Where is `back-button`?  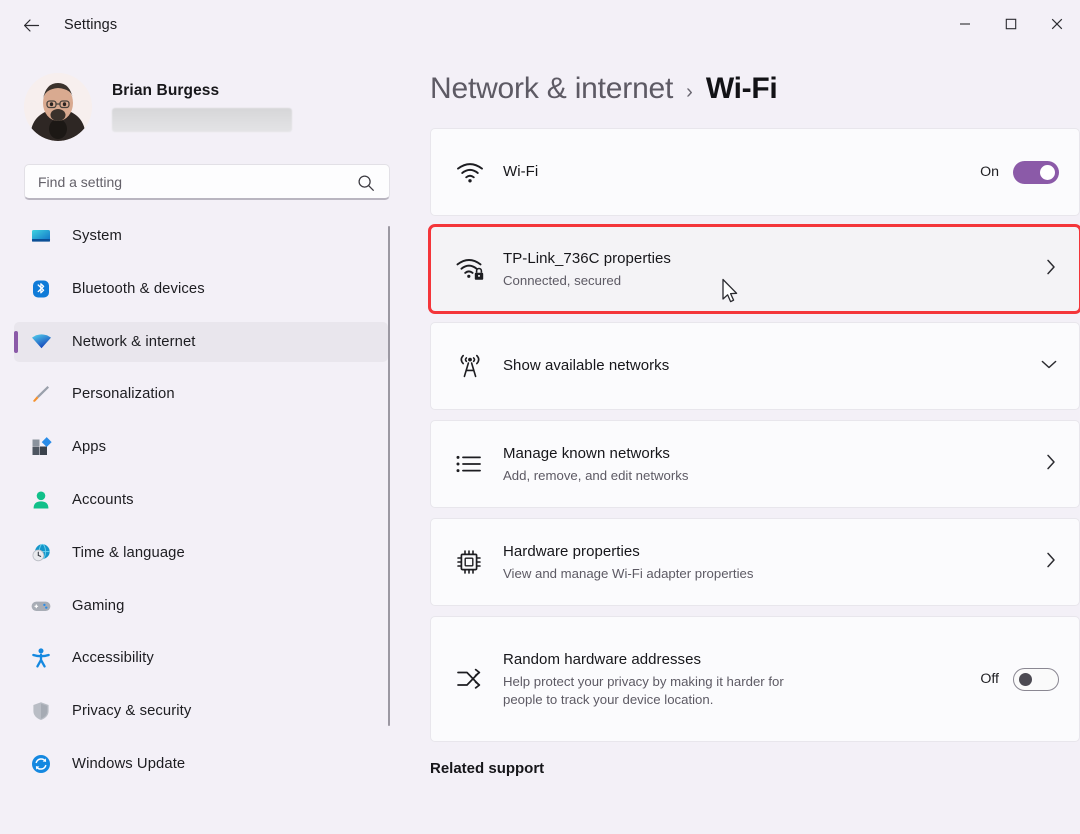
back-button is located at coordinates (31, 25).